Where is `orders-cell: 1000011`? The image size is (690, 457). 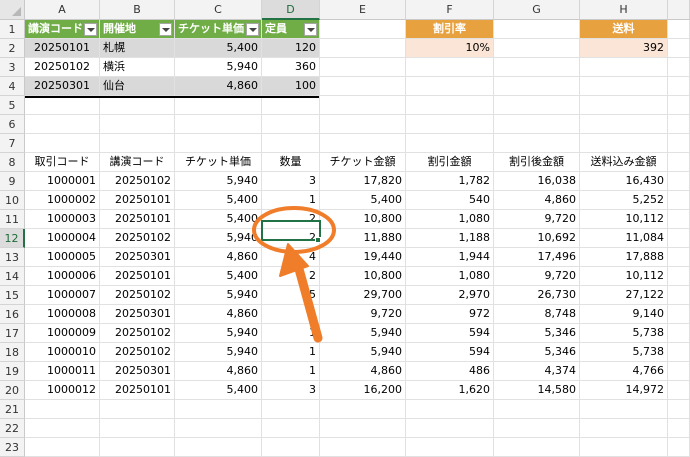
orders-cell: 1000011 is located at coordinates (62, 371).